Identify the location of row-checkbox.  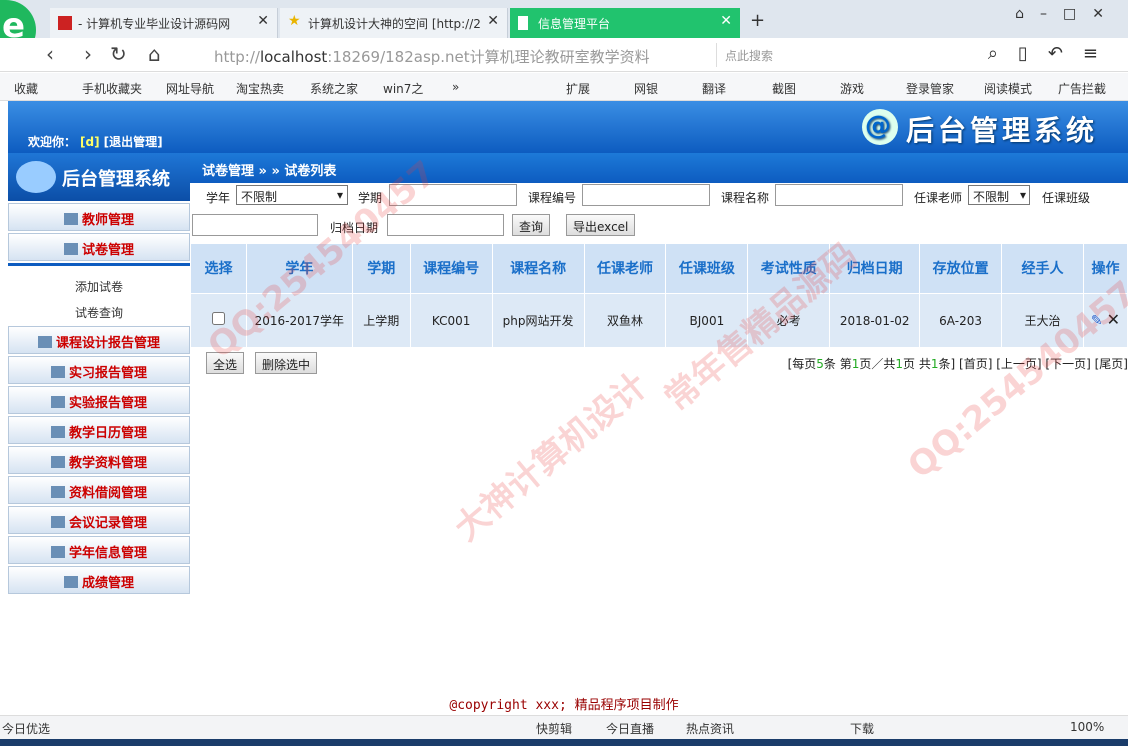
(218, 318).